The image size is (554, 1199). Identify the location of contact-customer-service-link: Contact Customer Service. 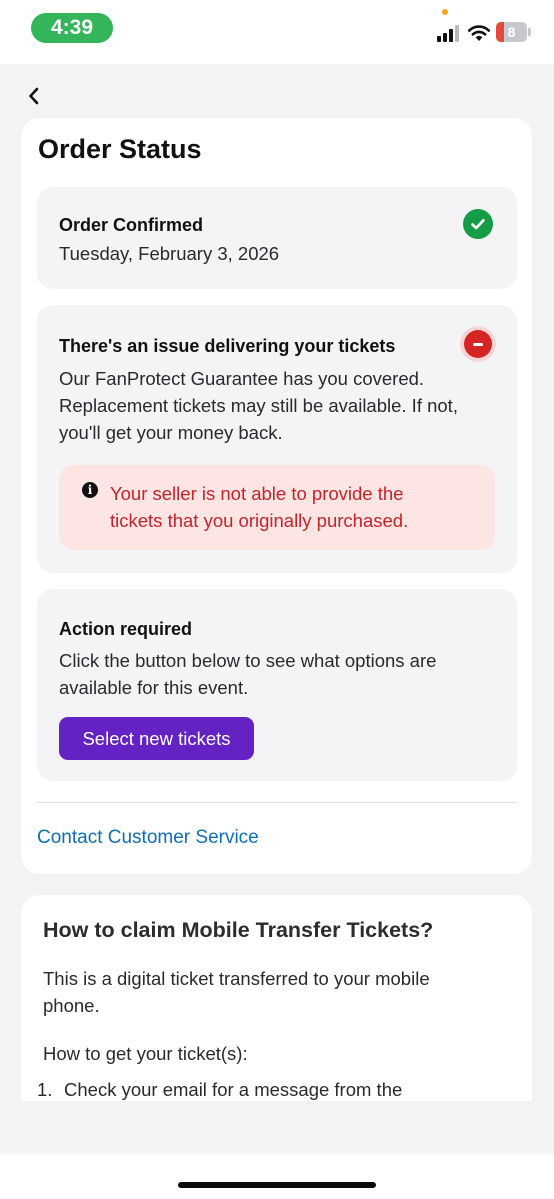
(148, 838).